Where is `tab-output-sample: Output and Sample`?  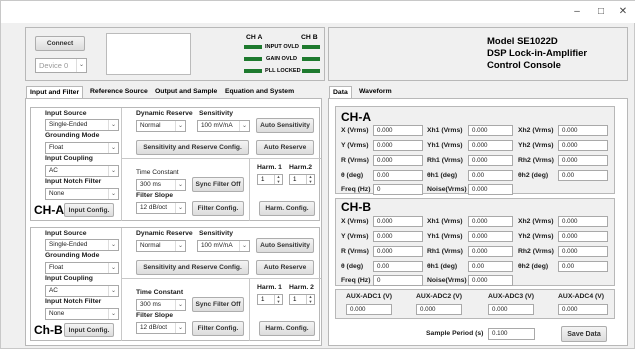
tab-output-sample: Output and Sample is located at coordinates (186, 92).